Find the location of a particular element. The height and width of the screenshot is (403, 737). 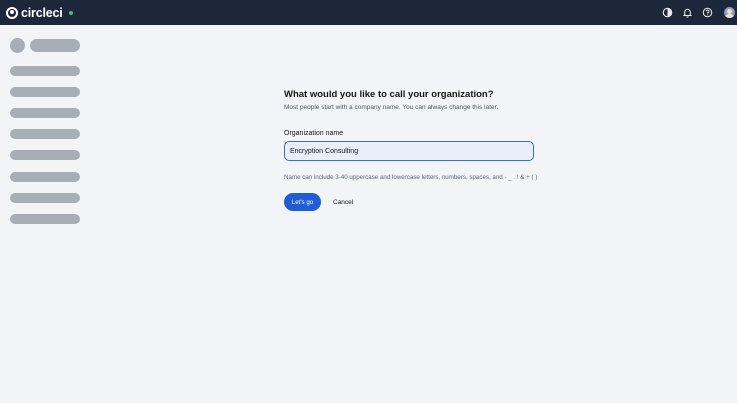

bell-icon is located at coordinates (687, 12).